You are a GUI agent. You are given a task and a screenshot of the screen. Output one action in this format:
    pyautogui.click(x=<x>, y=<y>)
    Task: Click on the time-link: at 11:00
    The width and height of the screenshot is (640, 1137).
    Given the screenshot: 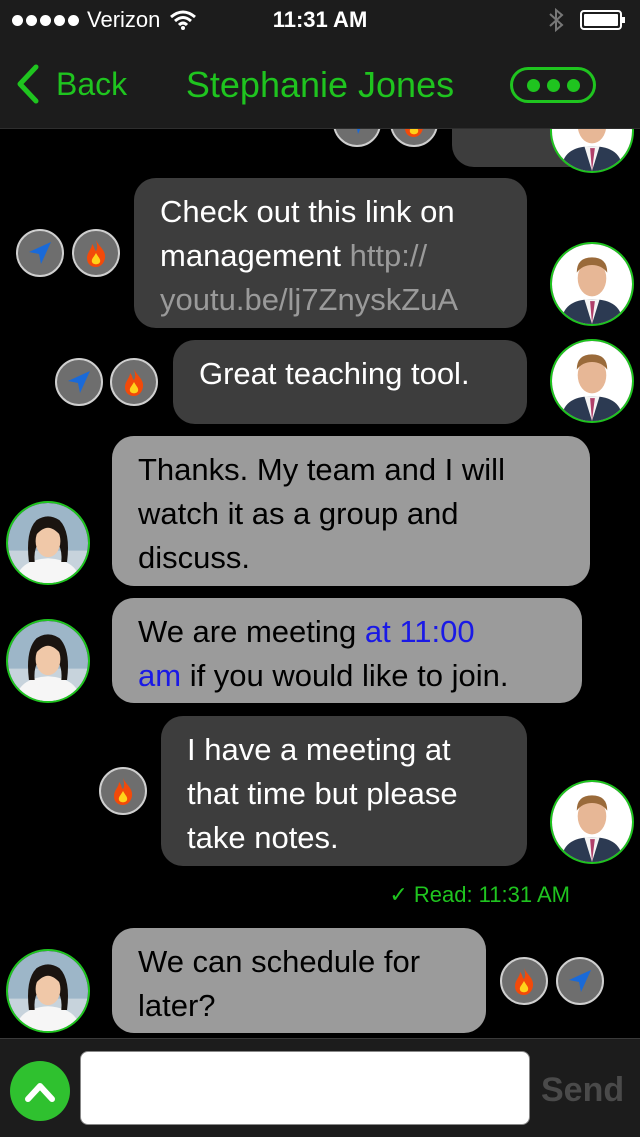 What is the action you would take?
    pyautogui.click(x=420, y=631)
    